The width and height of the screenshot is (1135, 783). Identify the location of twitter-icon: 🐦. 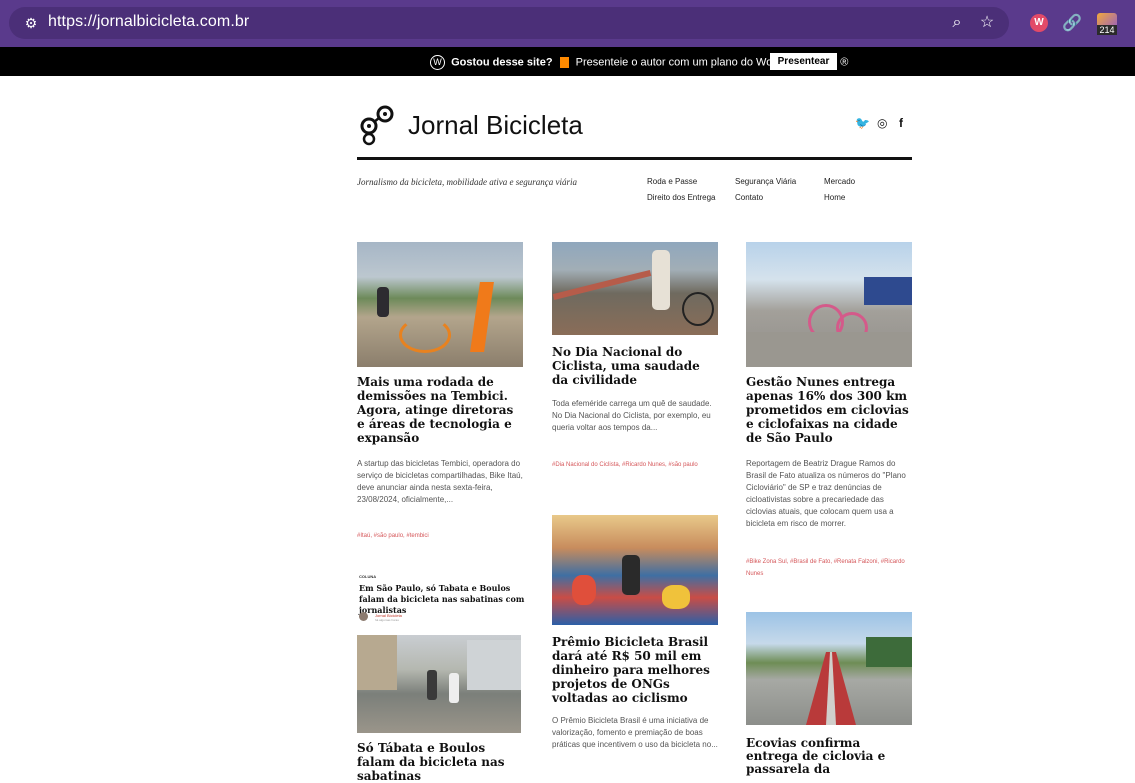
(862, 123).